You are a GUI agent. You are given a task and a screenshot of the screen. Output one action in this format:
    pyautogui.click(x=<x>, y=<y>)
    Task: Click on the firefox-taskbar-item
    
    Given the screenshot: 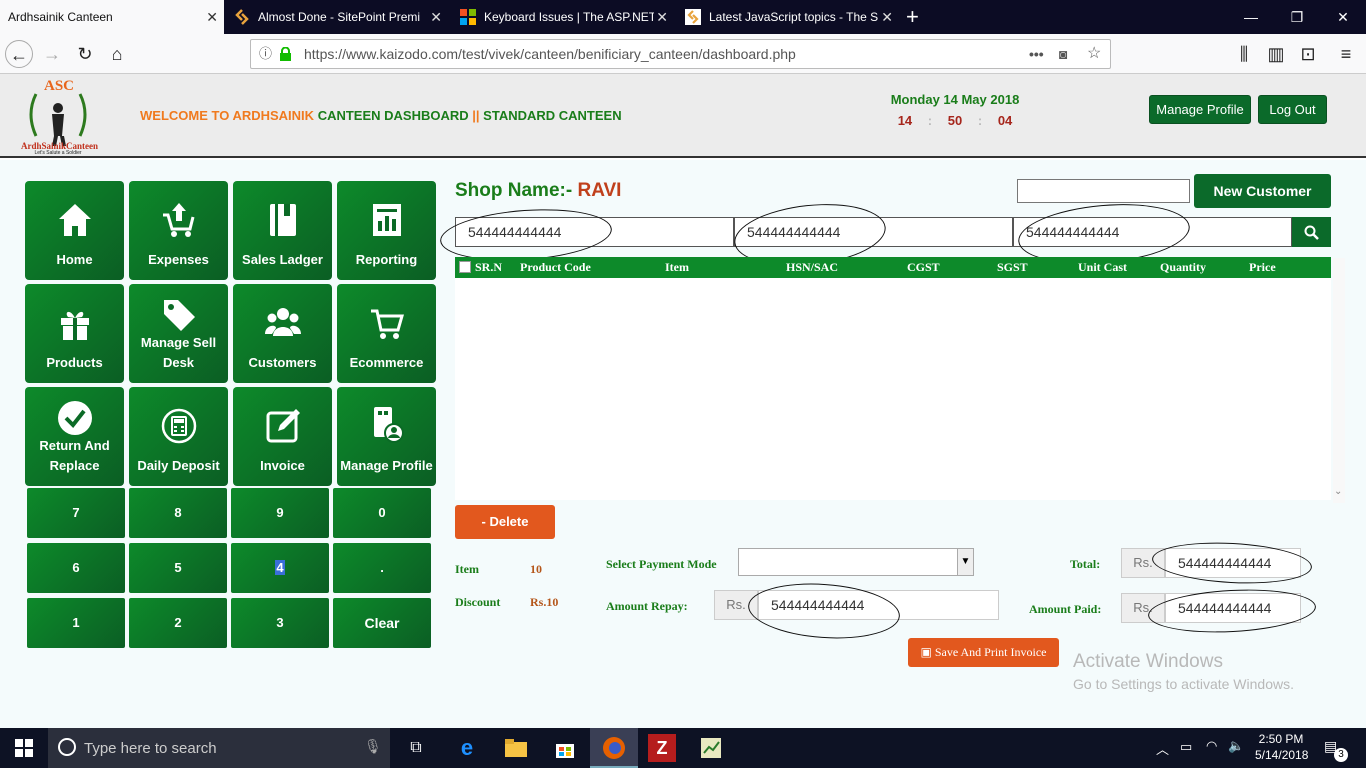 What is the action you would take?
    pyautogui.click(x=614, y=748)
    